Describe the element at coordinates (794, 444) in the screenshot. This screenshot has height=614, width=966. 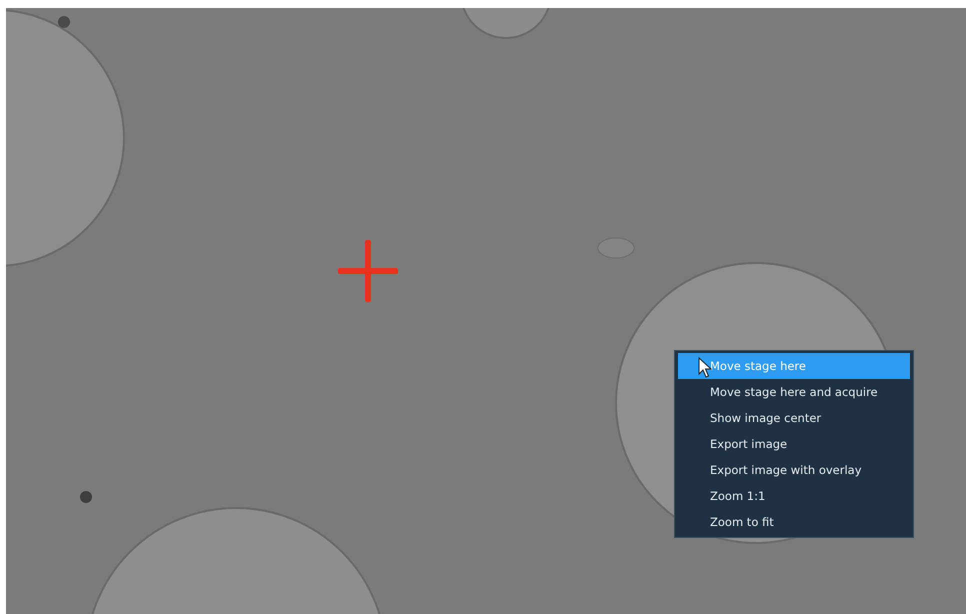
I see `menu-item: Export image` at that location.